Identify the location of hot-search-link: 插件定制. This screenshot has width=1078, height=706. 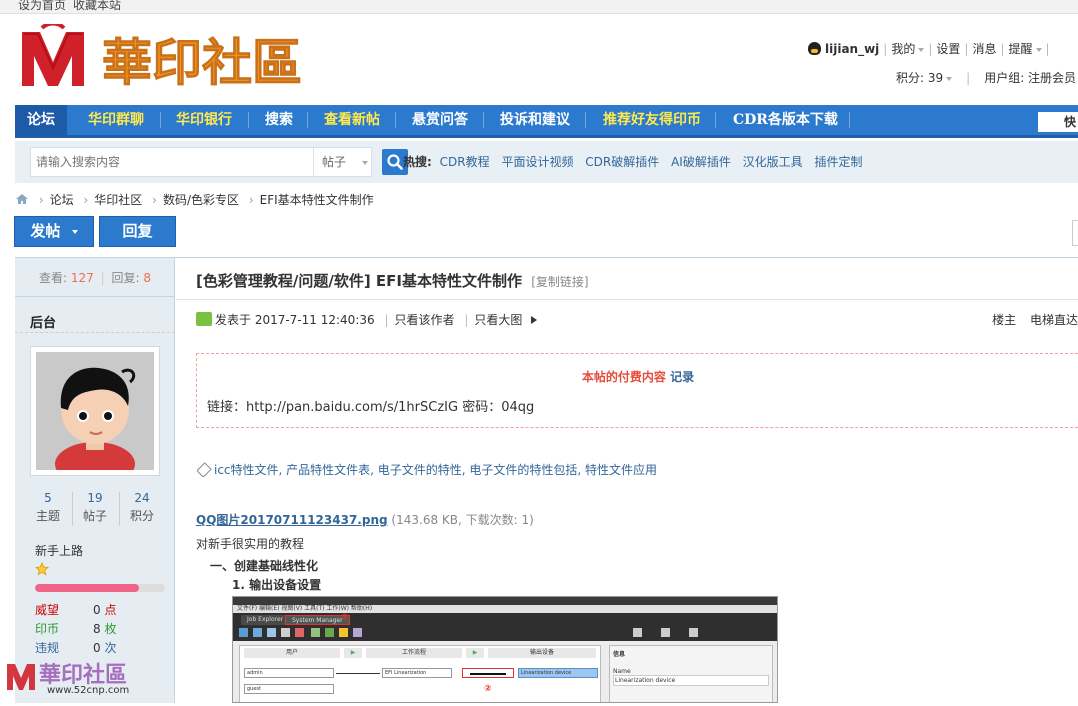
(839, 162).